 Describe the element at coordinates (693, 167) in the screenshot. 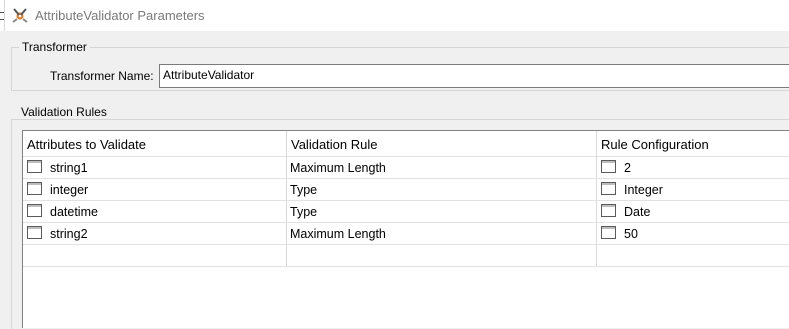

I see `config-cell: 2` at that location.